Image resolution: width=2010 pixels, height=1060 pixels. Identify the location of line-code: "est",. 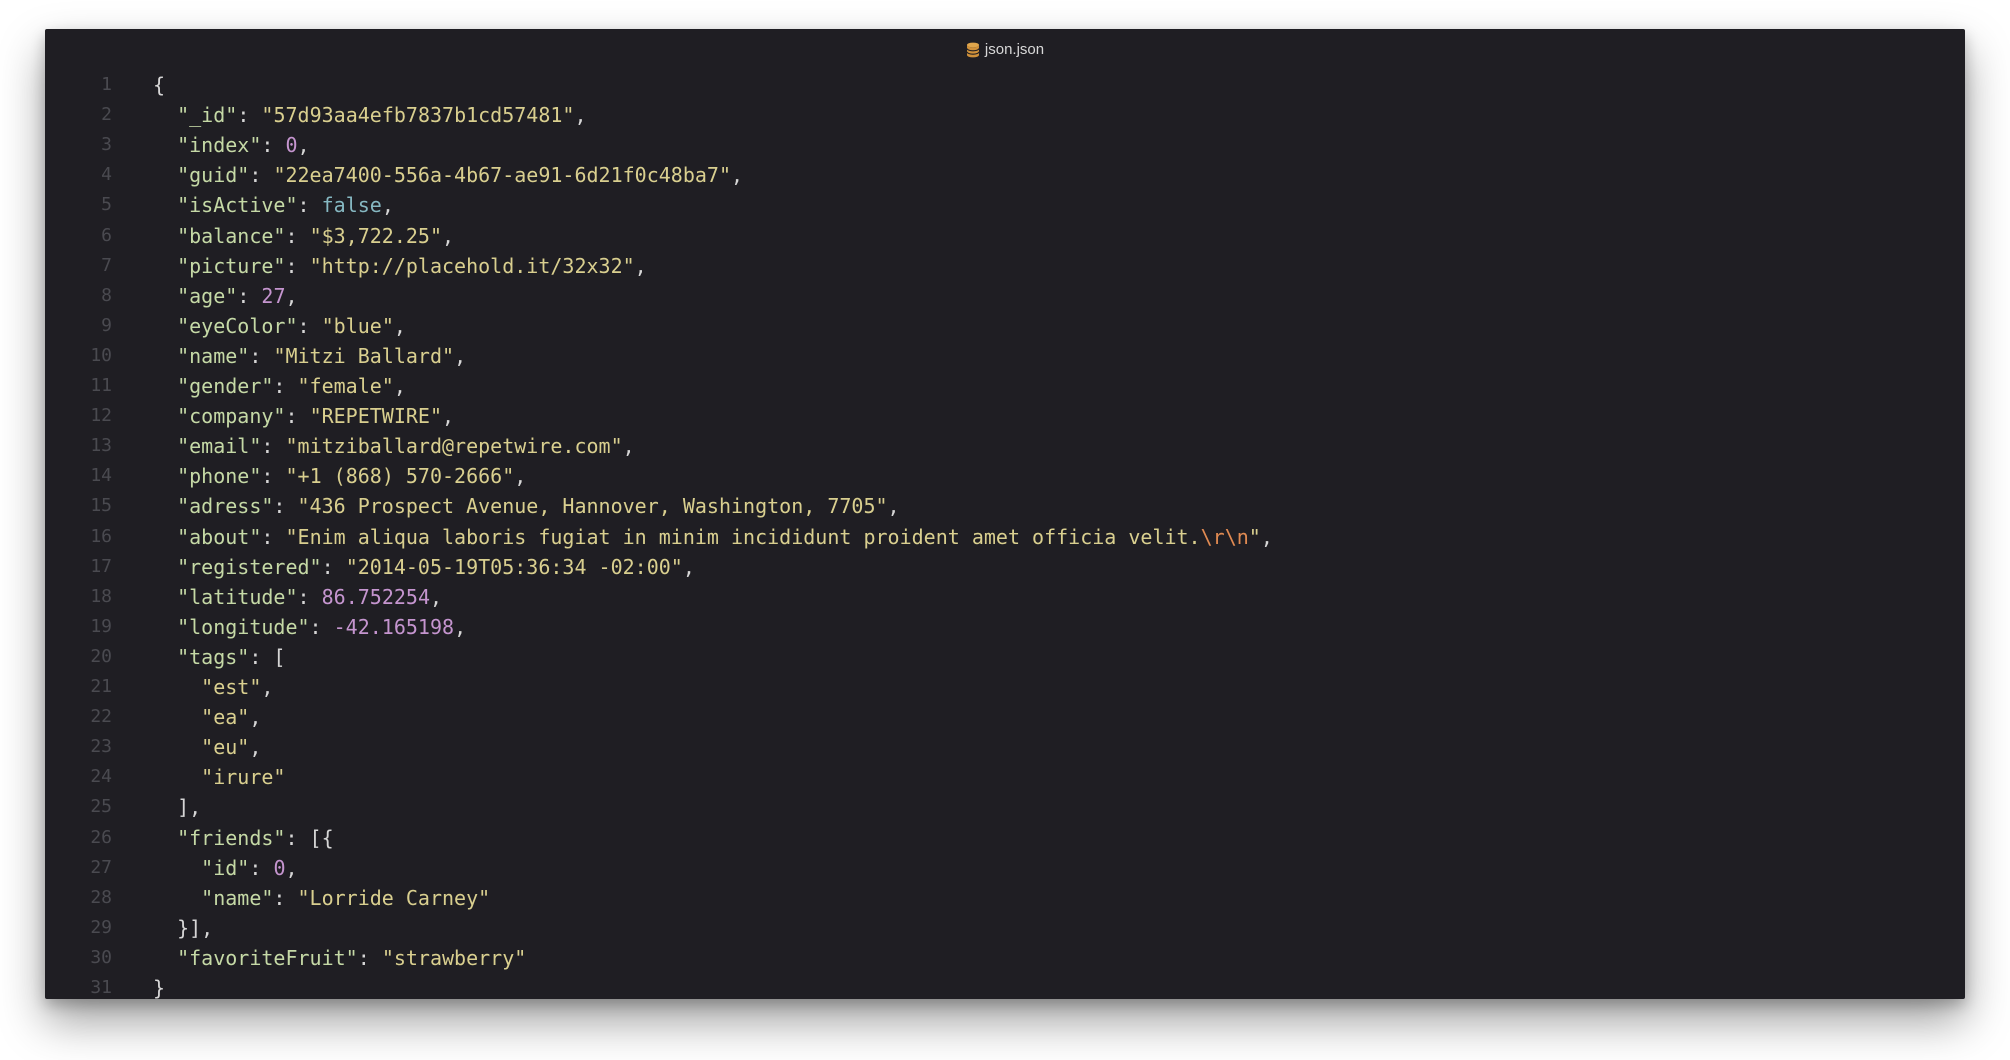
(213, 687).